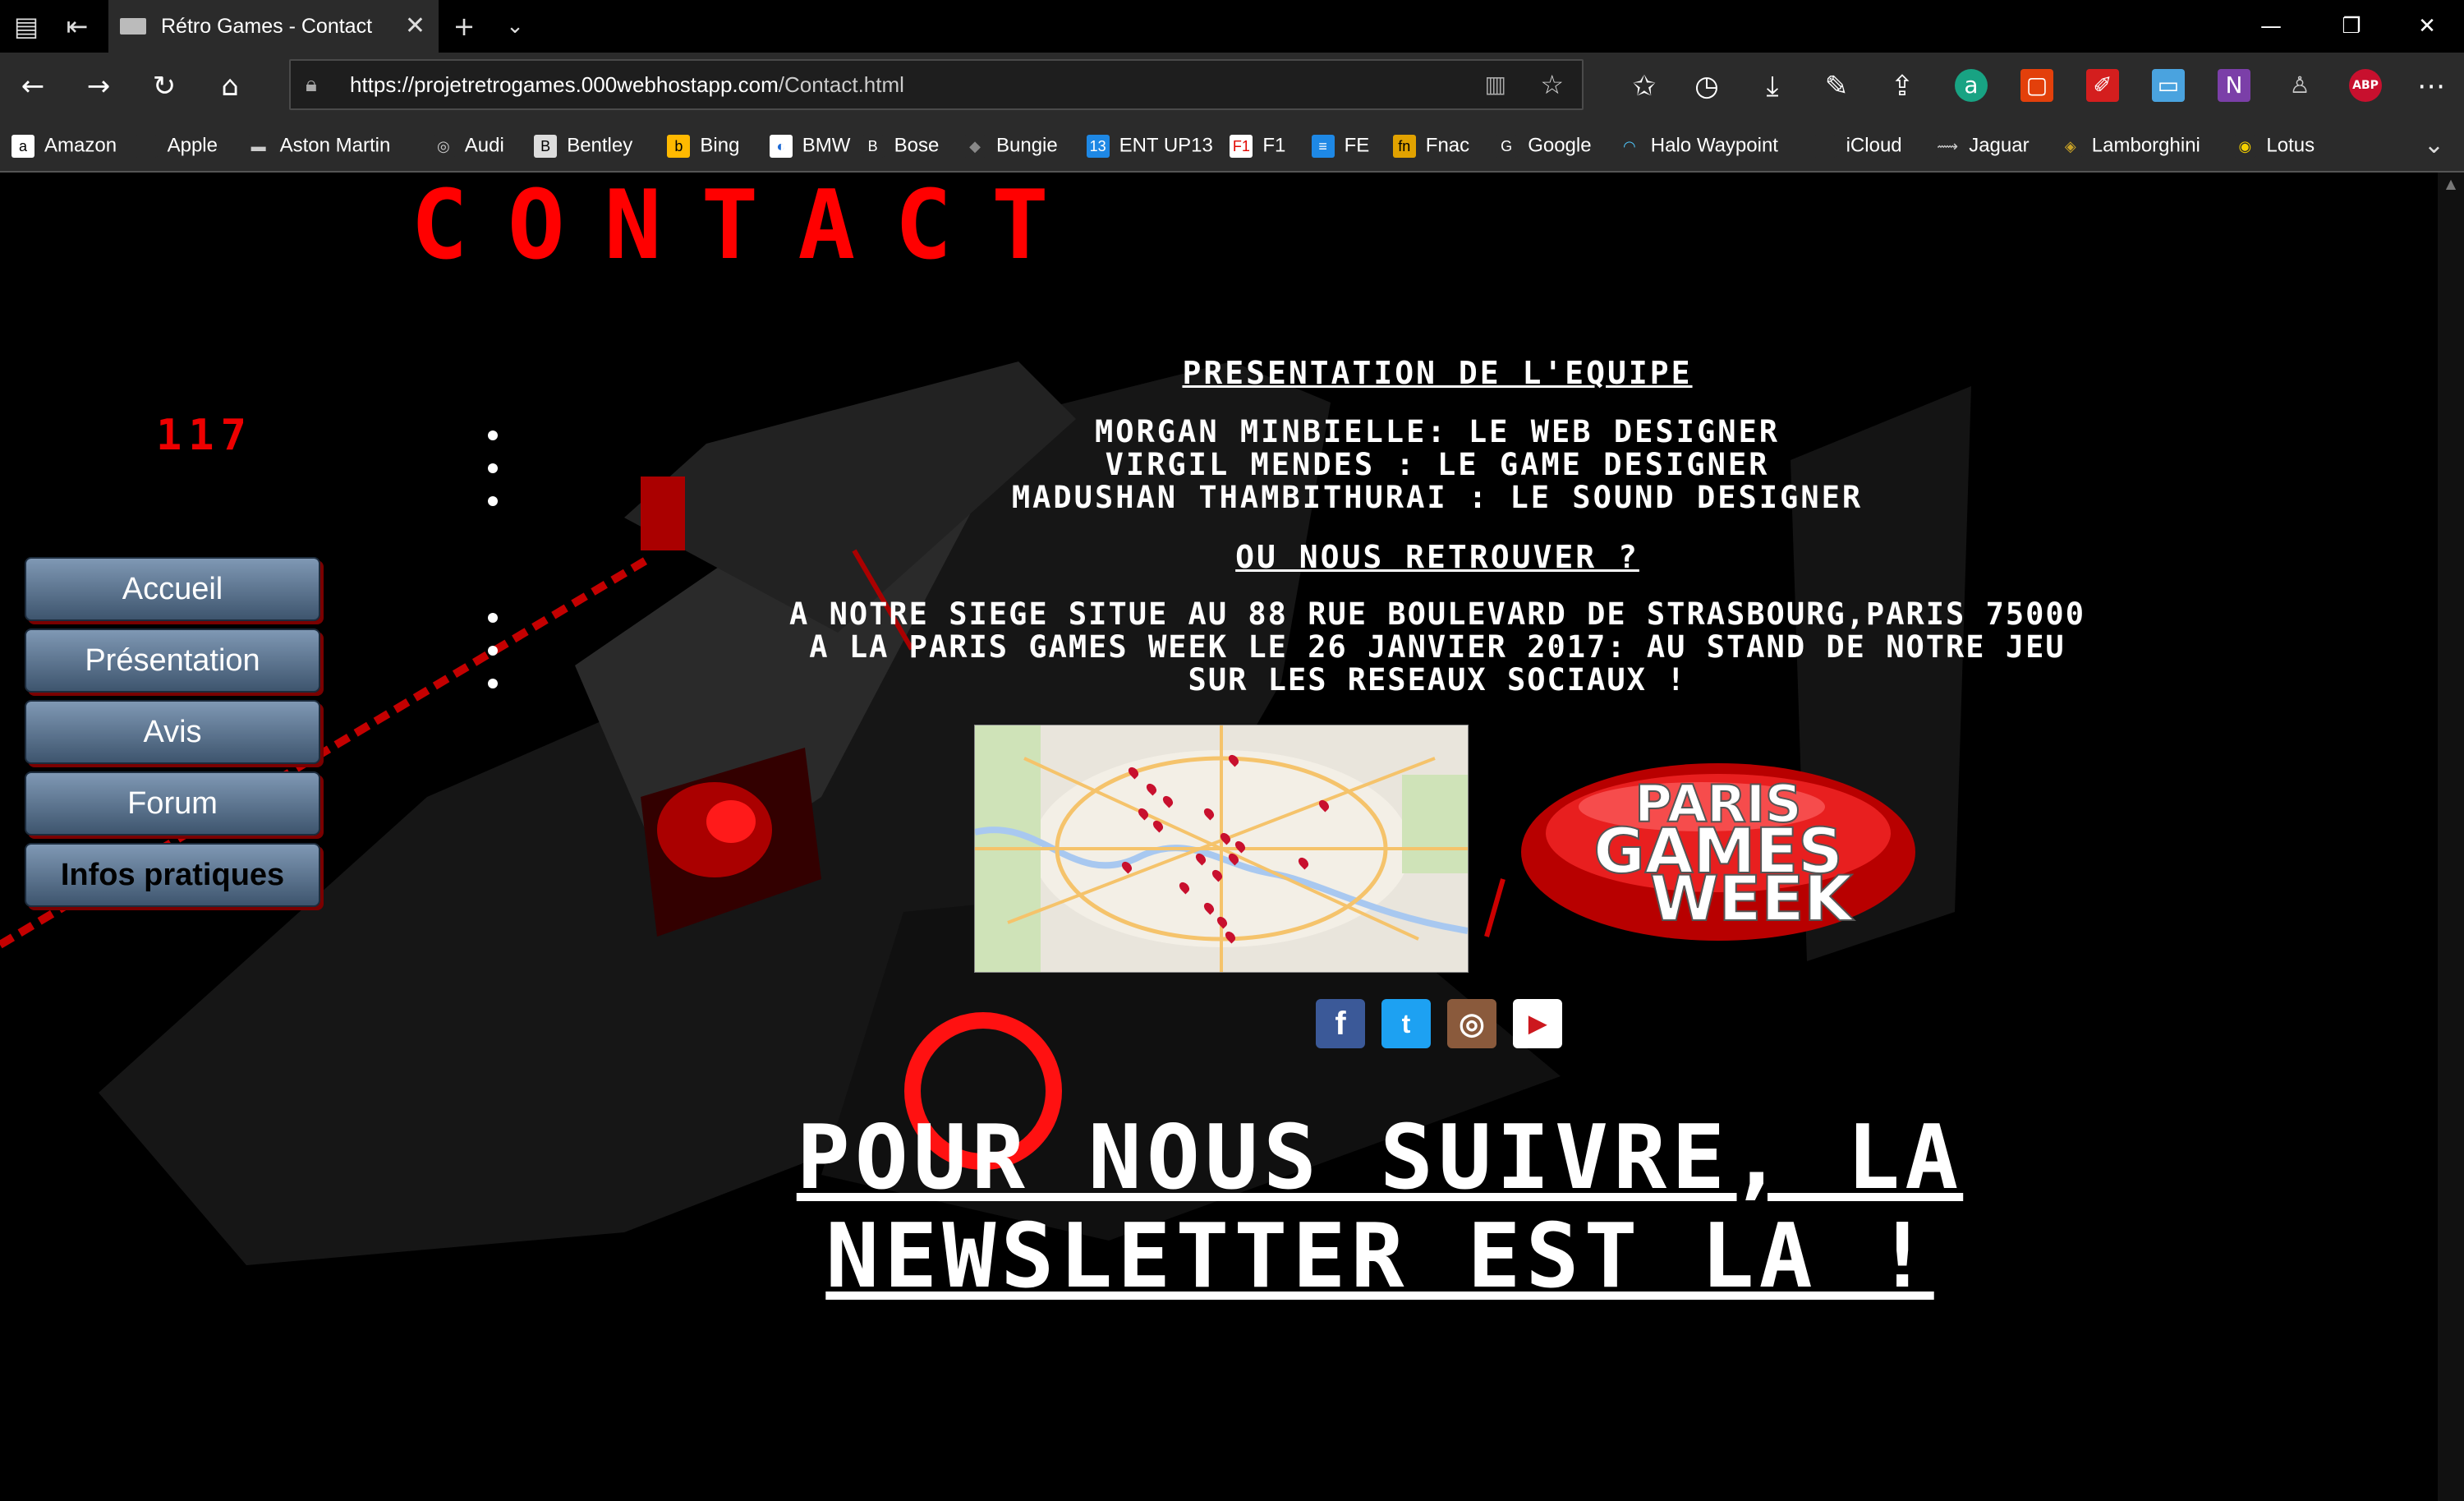  Describe the element at coordinates (679, 146) in the screenshot. I see `bing-icon: b` at that location.